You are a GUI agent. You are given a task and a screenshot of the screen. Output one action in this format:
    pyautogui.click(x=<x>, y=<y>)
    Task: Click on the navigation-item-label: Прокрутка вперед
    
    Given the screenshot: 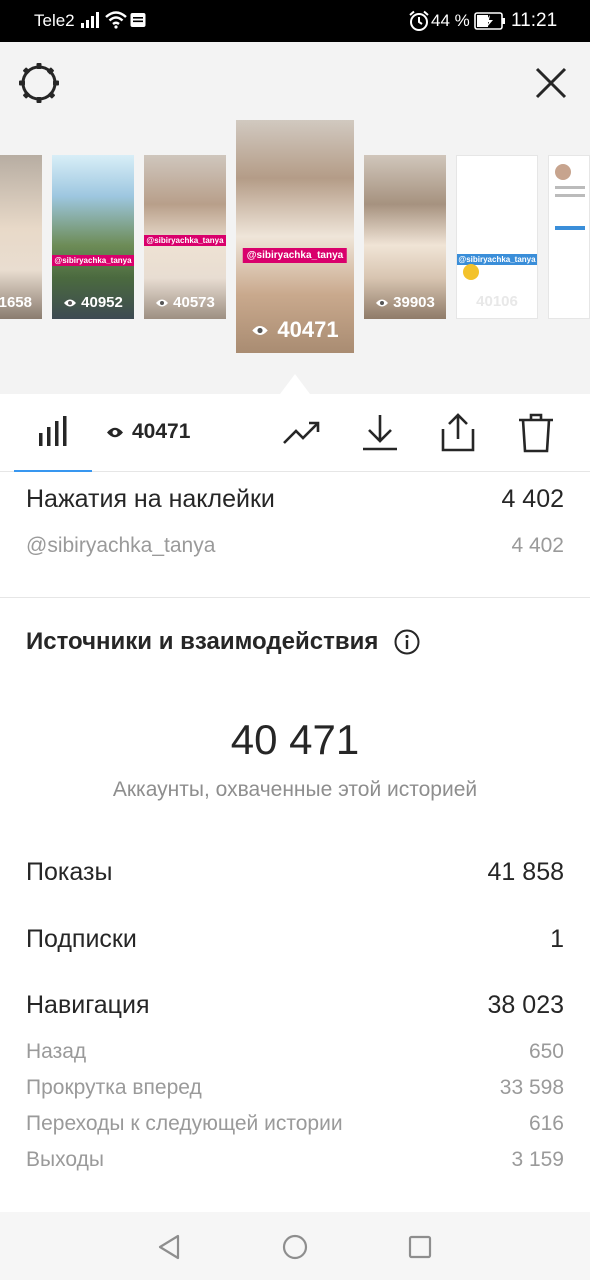 What is the action you would take?
    pyautogui.click(x=114, y=1087)
    